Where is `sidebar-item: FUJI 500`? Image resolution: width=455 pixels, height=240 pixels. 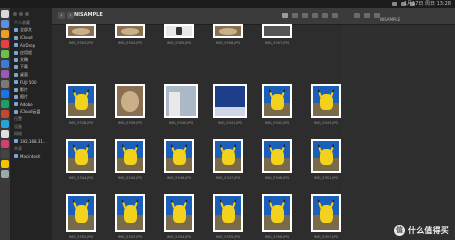 sidebar-item: FUJI 500 is located at coordinates (25, 82).